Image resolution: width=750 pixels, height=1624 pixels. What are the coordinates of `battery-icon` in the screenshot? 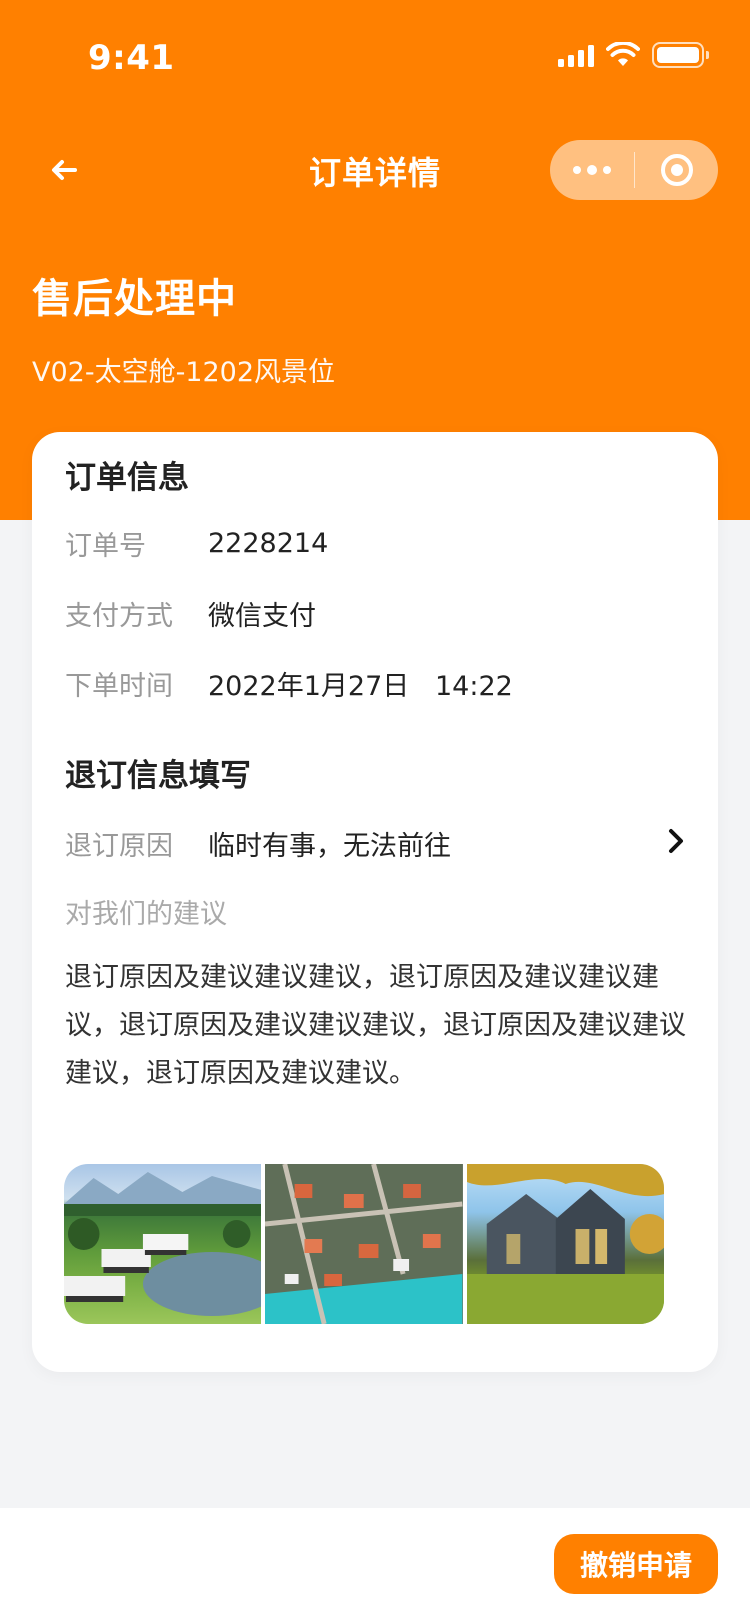 It's located at (680, 55).